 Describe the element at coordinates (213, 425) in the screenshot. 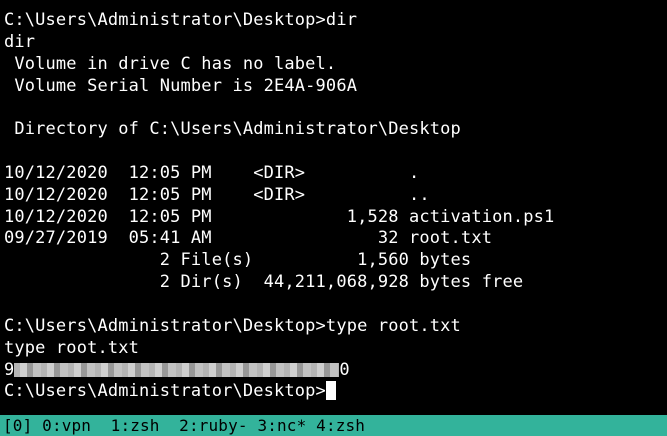

I see `tmux-window-ruby: 2:ruby-` at that location.